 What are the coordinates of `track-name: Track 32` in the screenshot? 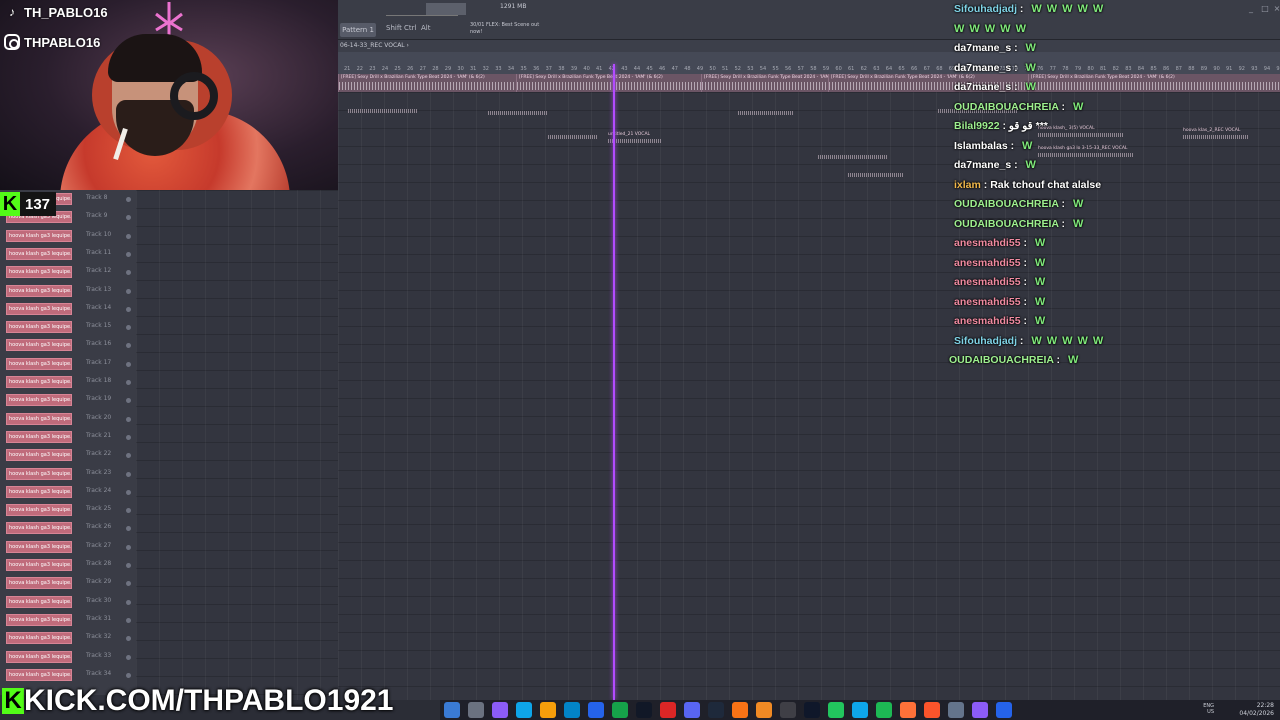 It's located at (98, 636).